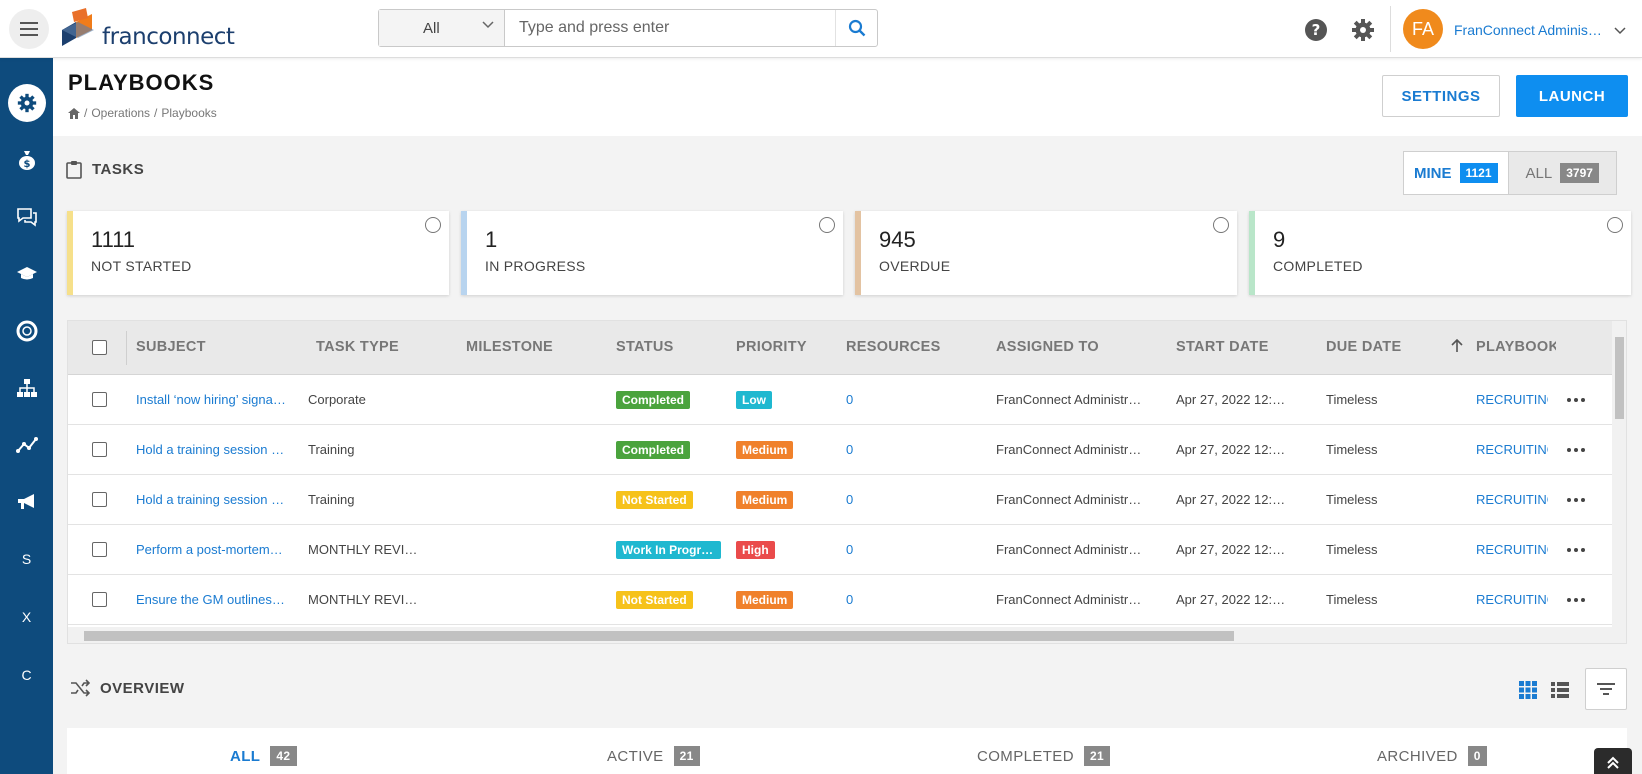  Describe the element at coordinates (1363, 347) in the screenshot. I see `column-header-due-date: DUE DATE` at that location.